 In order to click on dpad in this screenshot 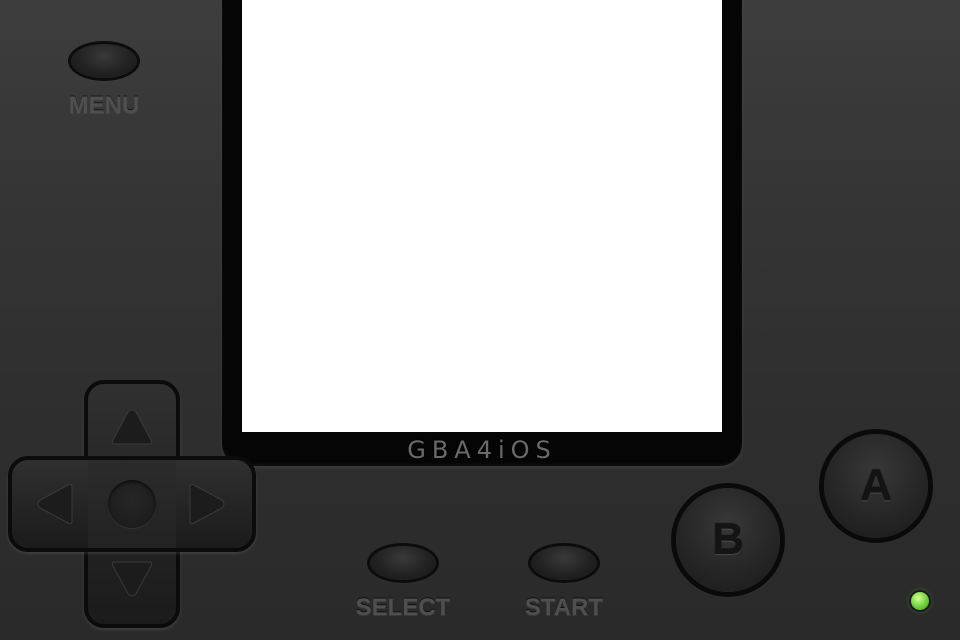, I will do `click(132, 504)`.